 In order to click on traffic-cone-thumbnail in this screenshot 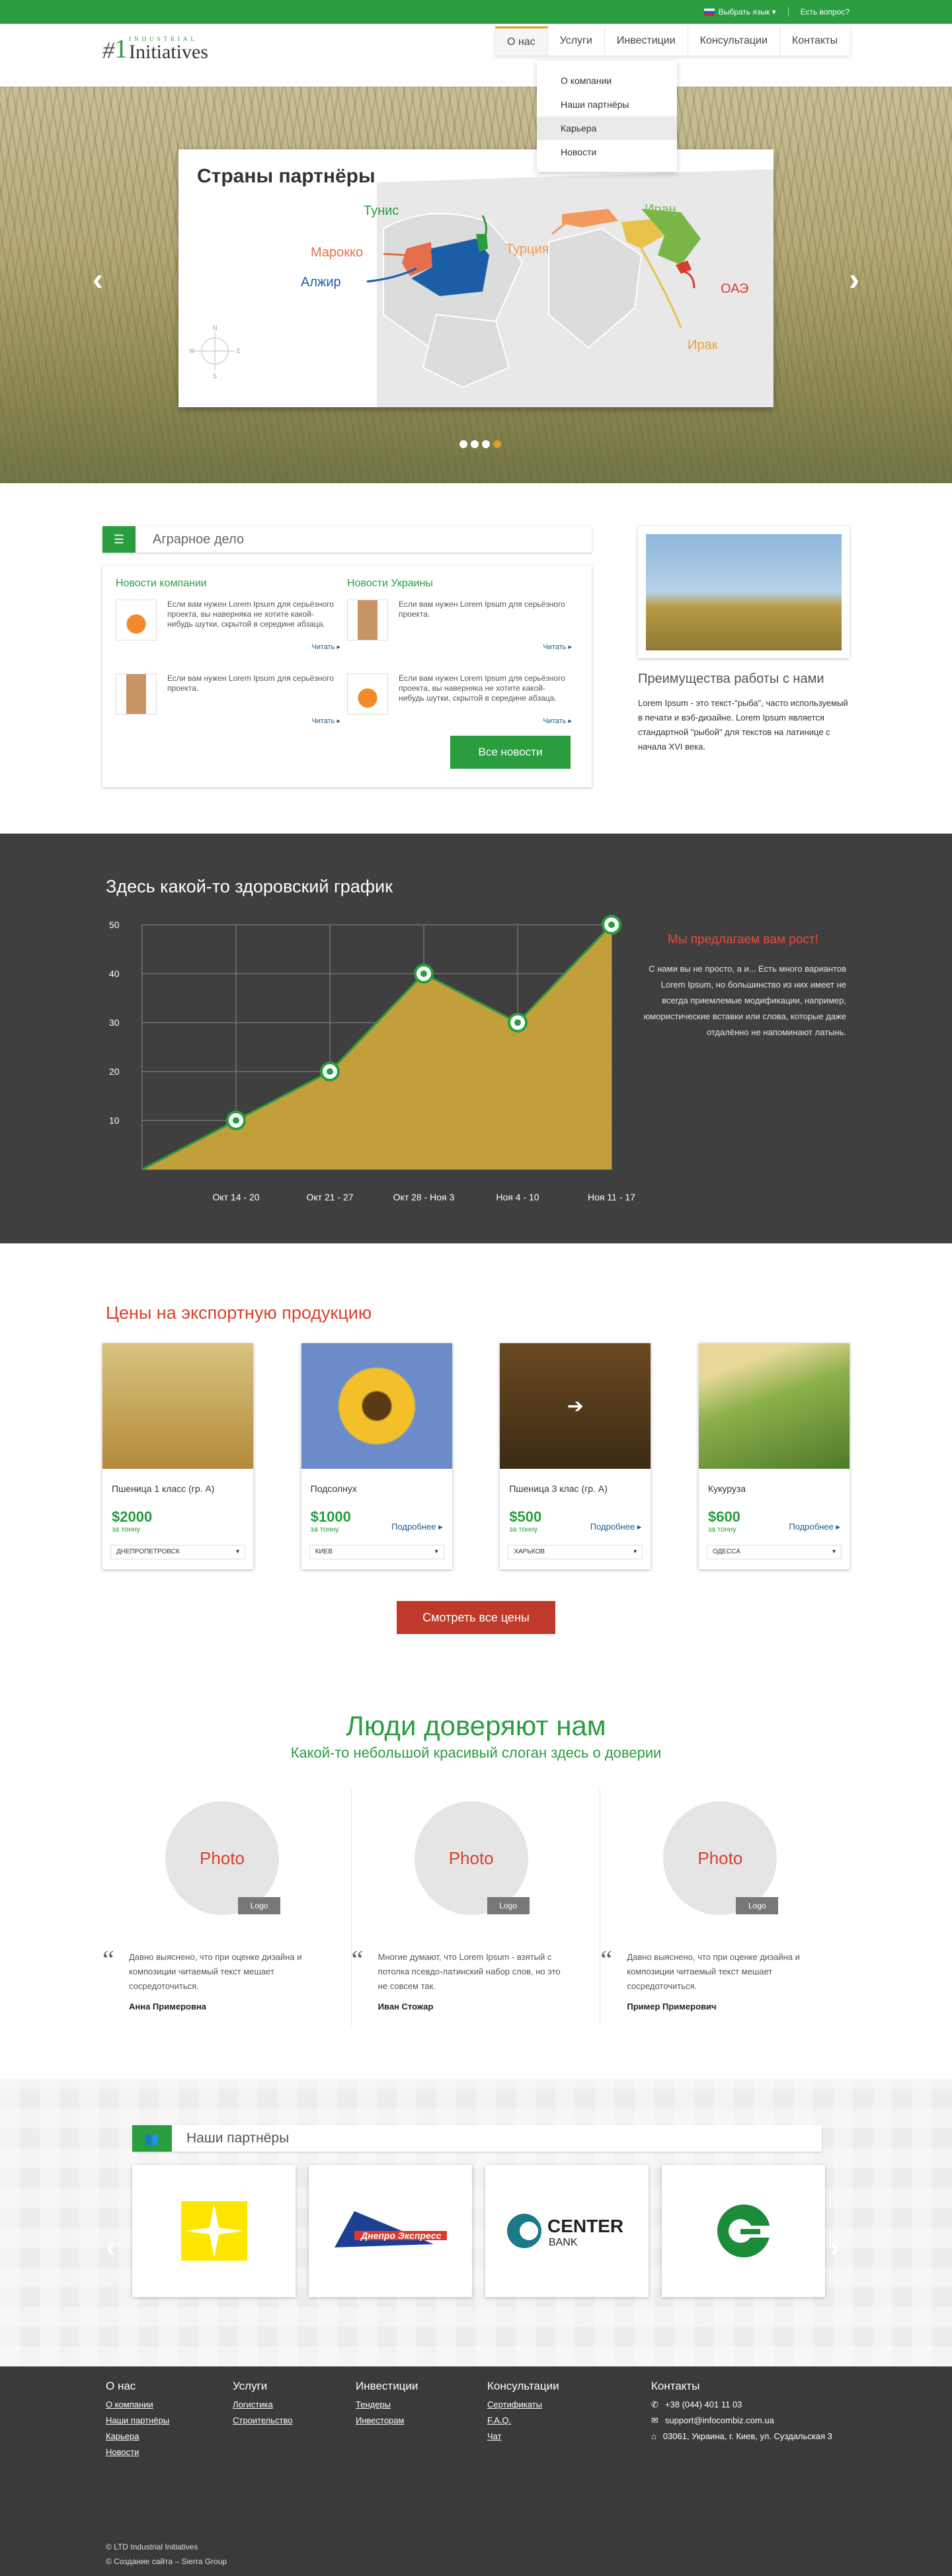, I will do `click(136, 620)`.